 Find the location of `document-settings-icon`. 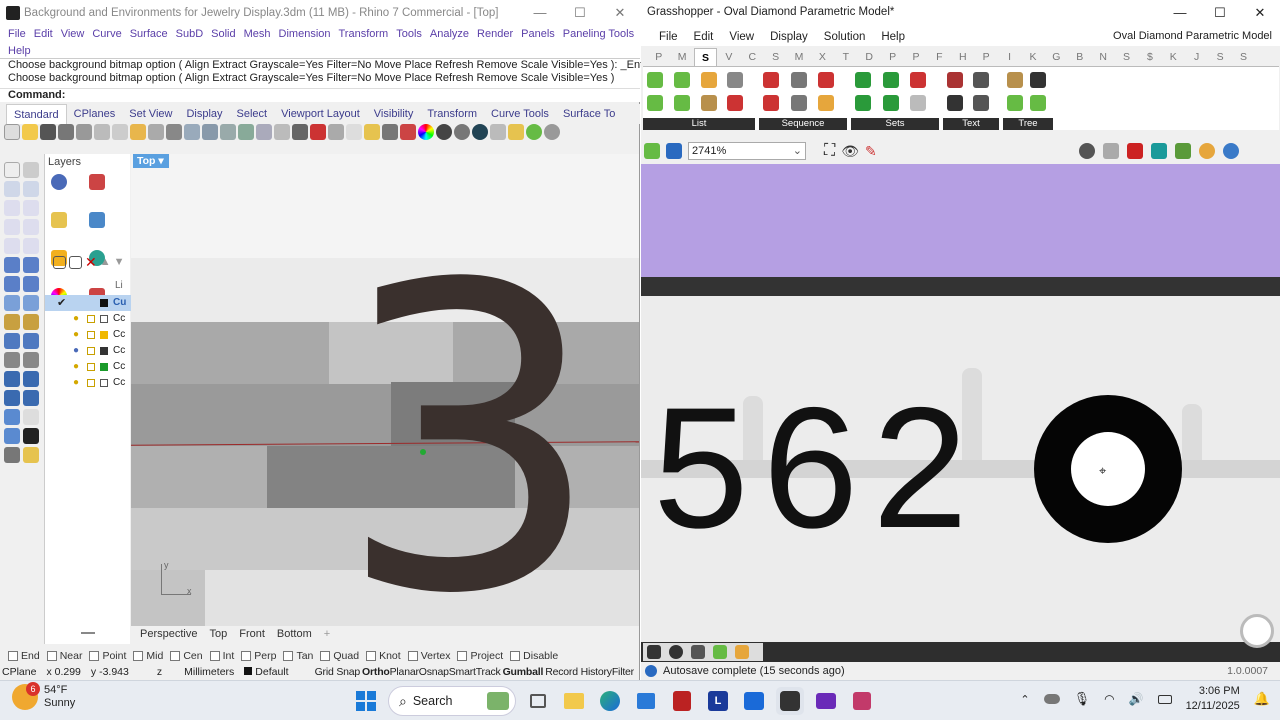

document-settings-icon is located at coordinates (1206, 151).